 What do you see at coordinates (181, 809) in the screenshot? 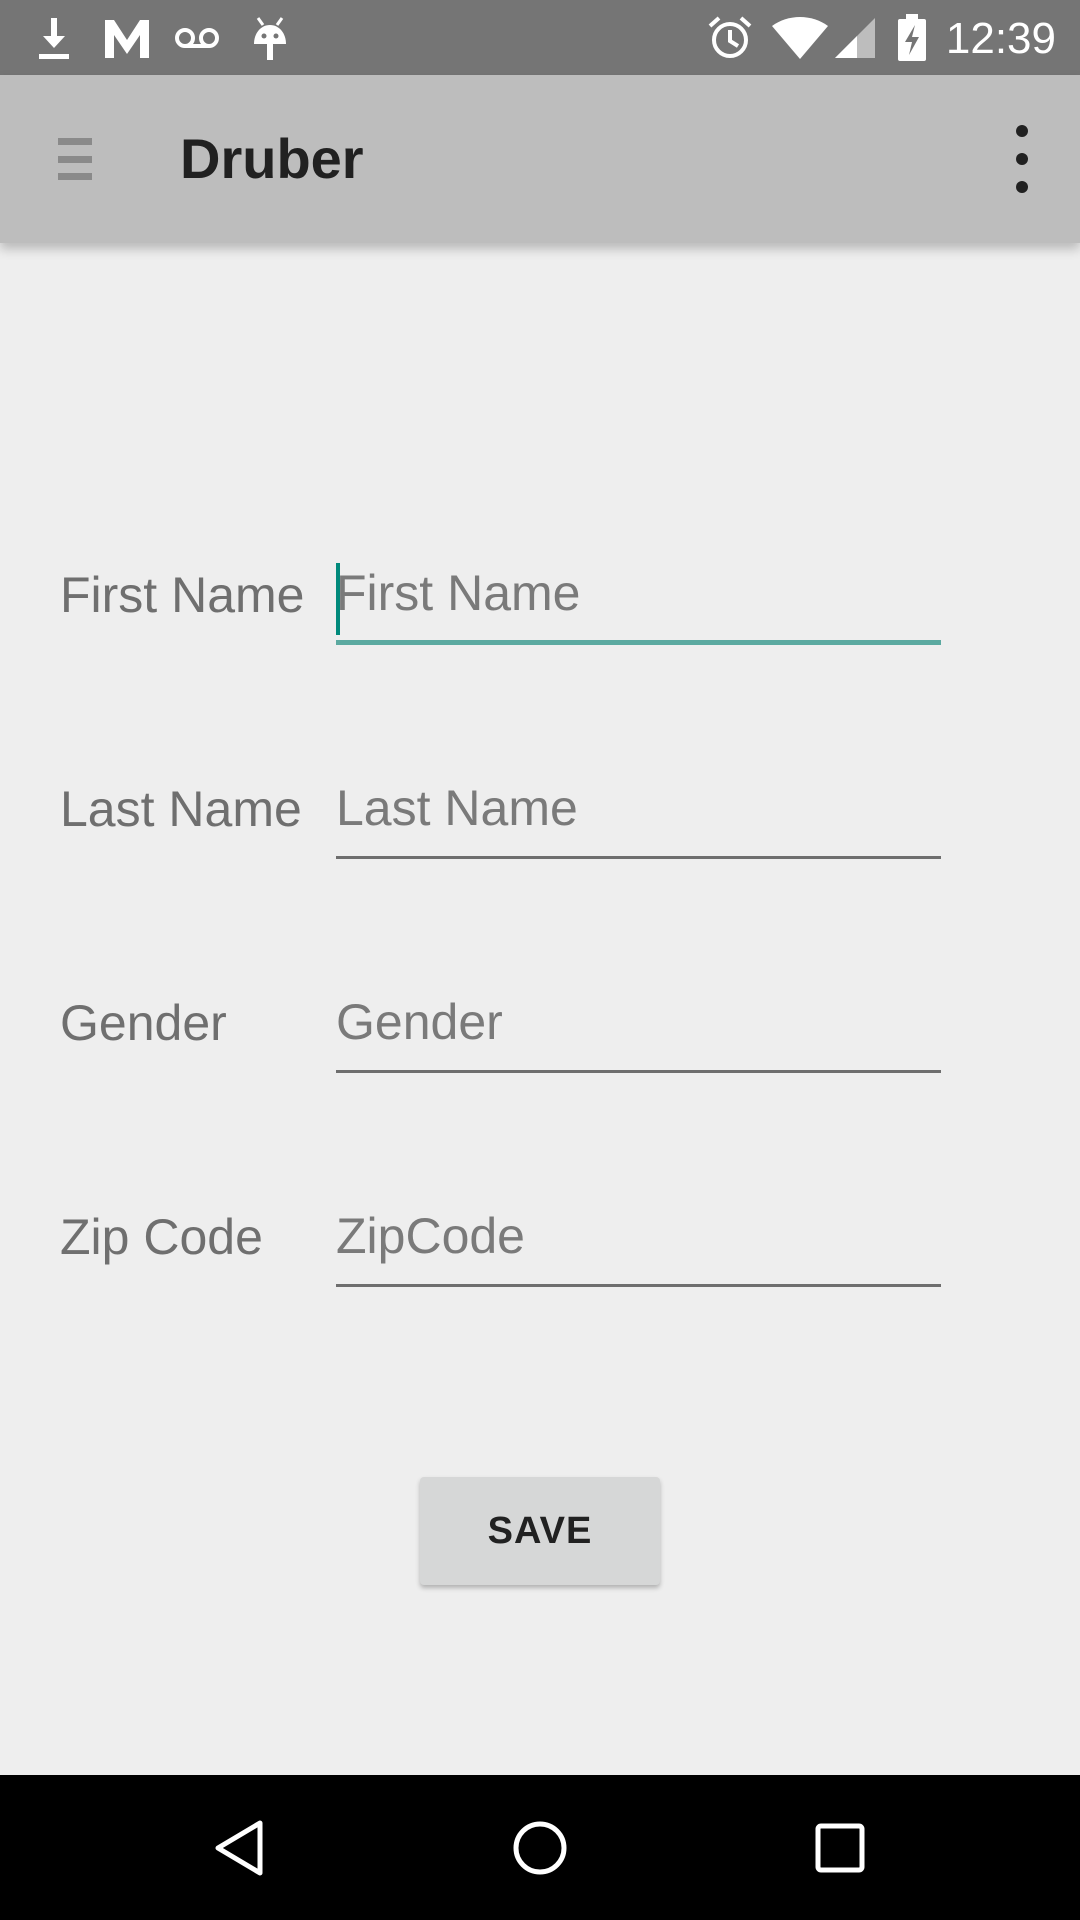
I see `last-name-label: Last Name` at bounding box center [181, 809].